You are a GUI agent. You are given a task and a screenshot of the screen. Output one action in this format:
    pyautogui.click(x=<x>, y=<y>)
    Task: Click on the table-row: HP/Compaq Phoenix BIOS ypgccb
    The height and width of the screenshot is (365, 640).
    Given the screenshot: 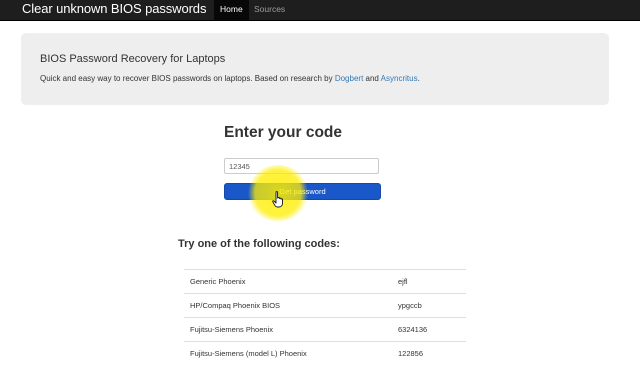 What is the action you would take?
    pyautogui.click(x=325, y=306)
    